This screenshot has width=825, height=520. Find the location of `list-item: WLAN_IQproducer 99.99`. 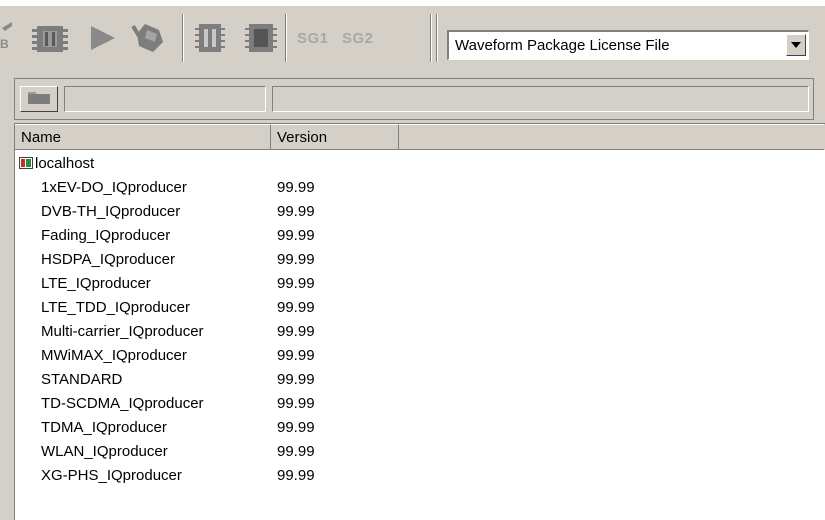

list-item: WLAN_IQproducer 99.99 is located at coordinates (420, 452).